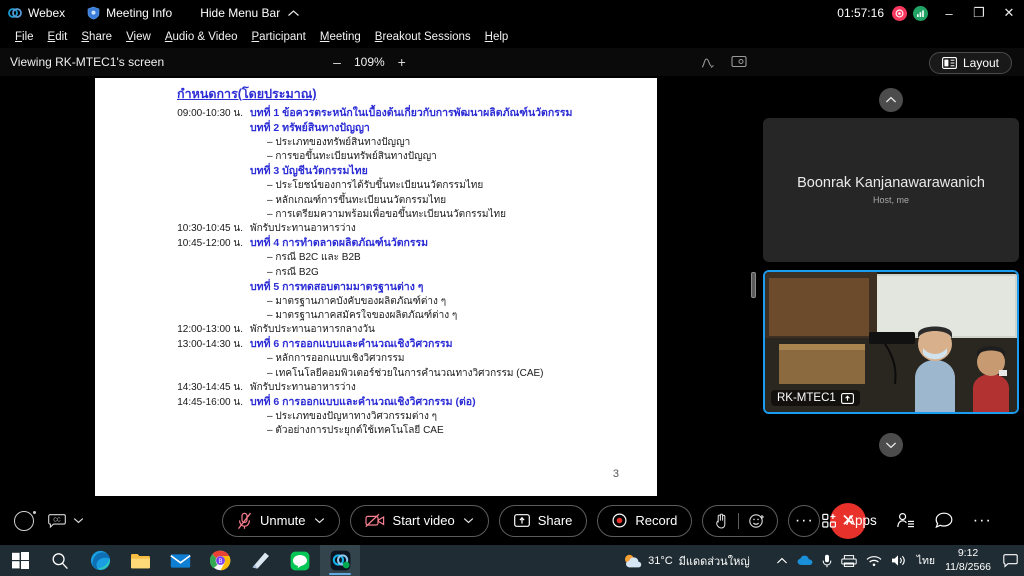 The width and height of the screenshot is (1024, 576). Describe the element at coordinates (891, 183) in the screenshot. I see `participant-name: Boonrak Kanjanawarawanich` at that location.